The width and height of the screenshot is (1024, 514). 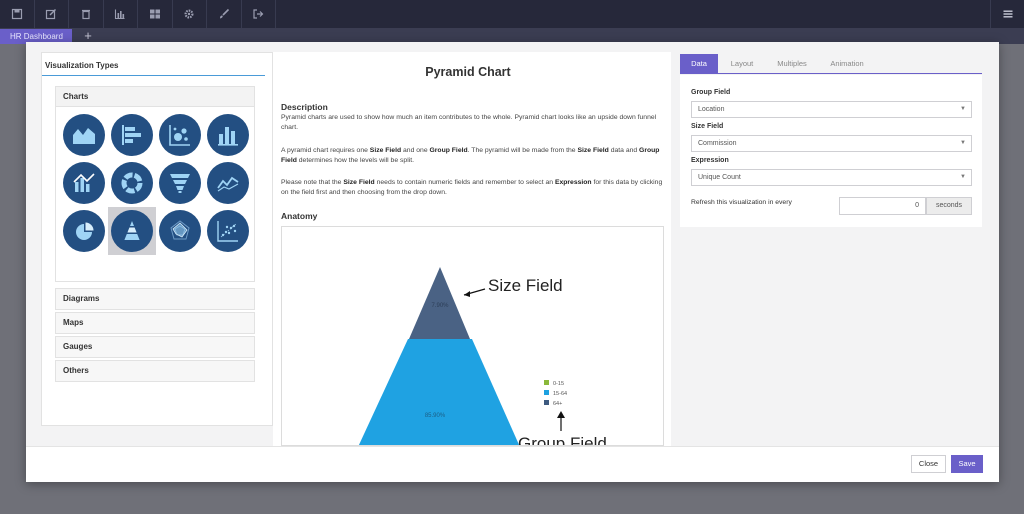 What do you see at coordinates (546, 402) in the screenshot?
I see `legend-swatch-64-plus` at bounding box center [546, 402].